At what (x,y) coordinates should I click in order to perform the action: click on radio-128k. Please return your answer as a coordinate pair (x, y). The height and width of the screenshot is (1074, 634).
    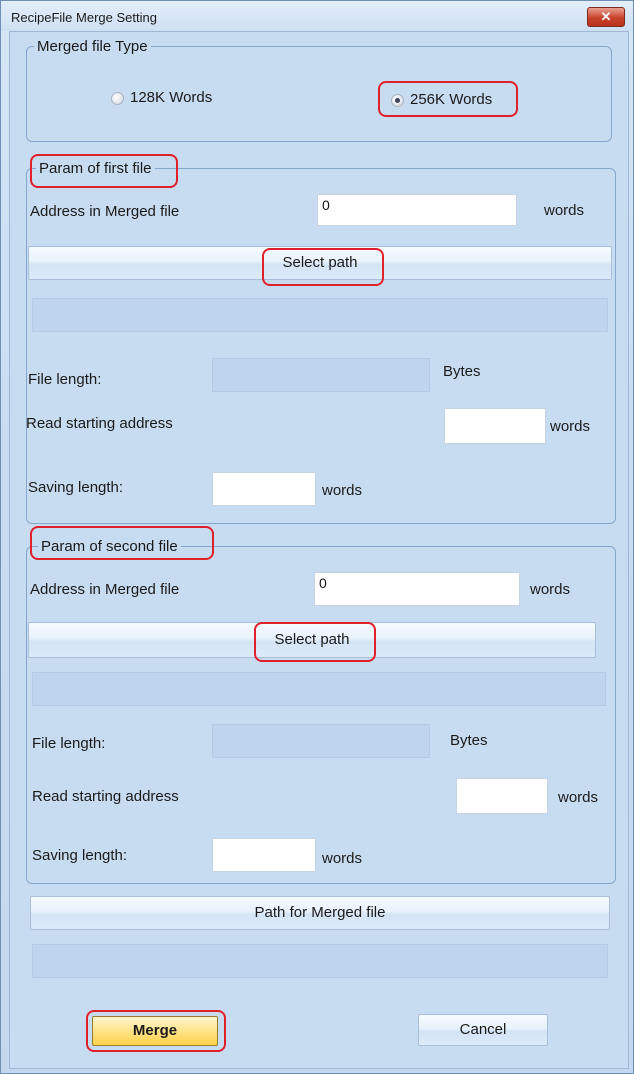
    Looking at the image, I should click on (117, 98).